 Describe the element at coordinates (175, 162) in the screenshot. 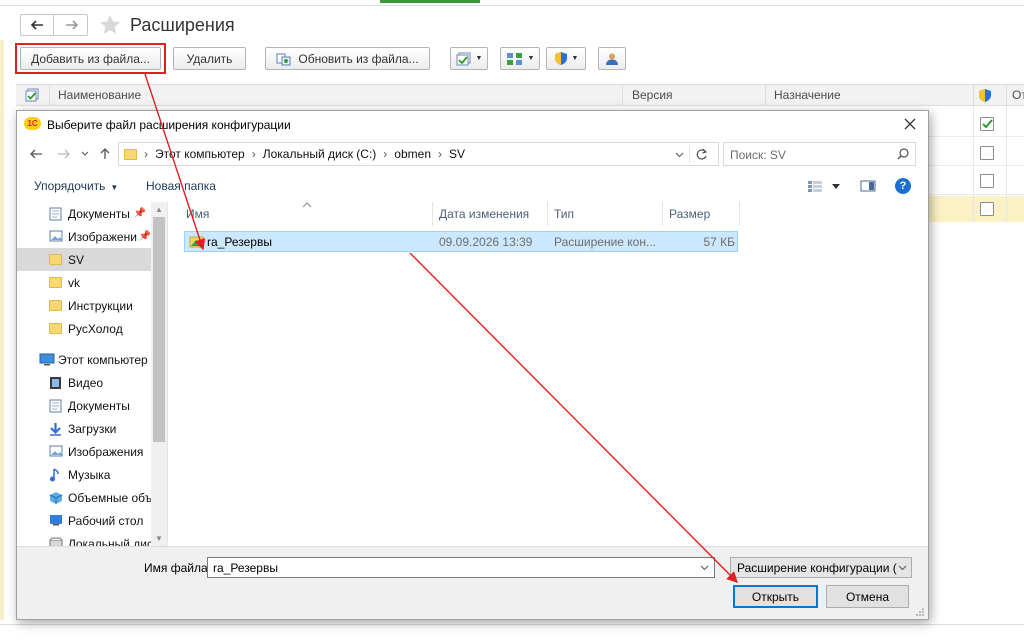

I see `annotation-arrow` at that location.